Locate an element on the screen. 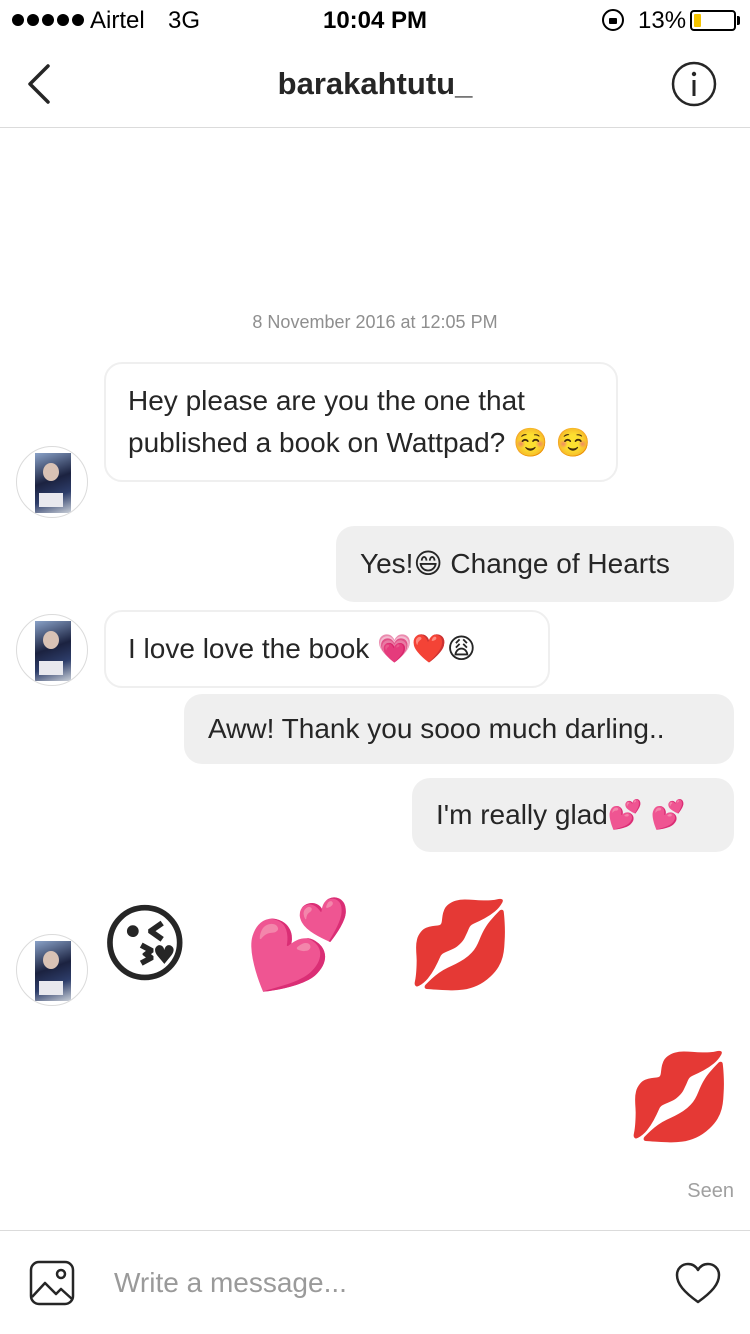  info-icon is located at coordinates (694, 84).